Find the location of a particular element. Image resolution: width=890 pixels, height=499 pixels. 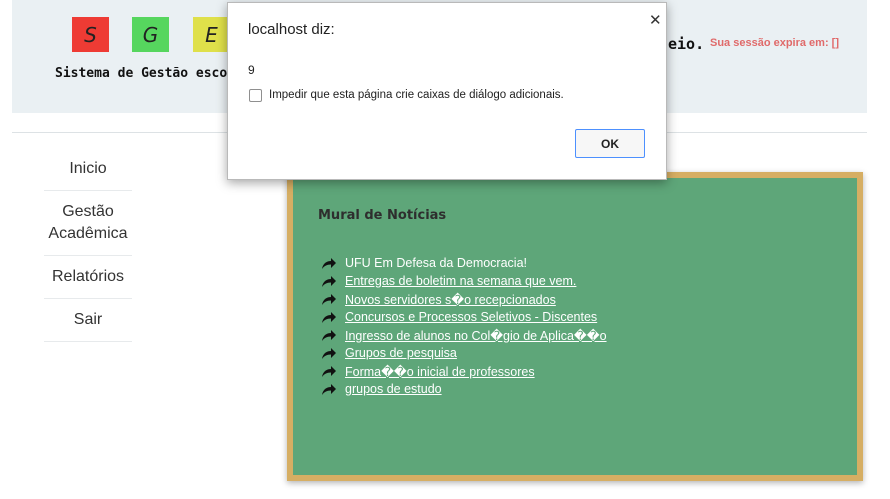

news-item: Forma��o inicial de professores is located at coordinates (464, 371).